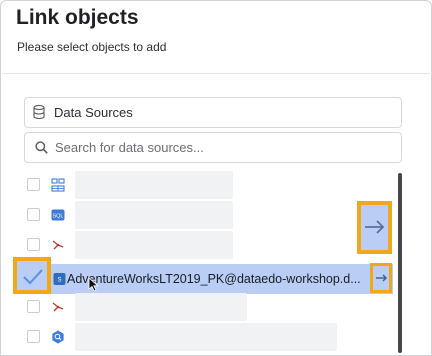 The width and height of the screenshot is (432, 356). What do you see at coordinates (77, 17) in the screenshot?
I see `dialog-title: Link objects` at bounding box center [77, 17].